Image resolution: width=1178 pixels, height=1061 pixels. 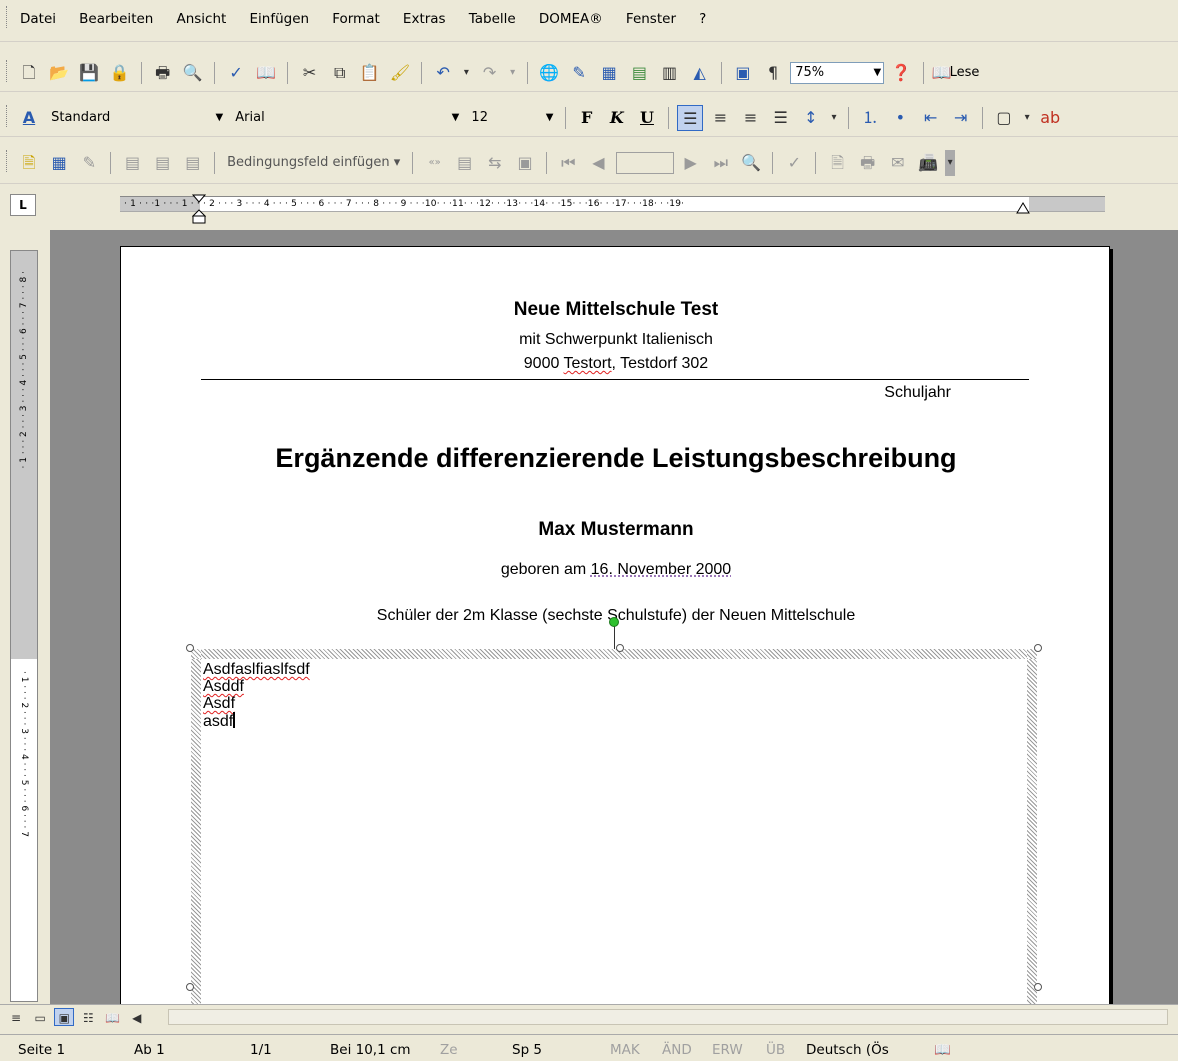 What do you see at coordinates (443, 73) in the screenshot?
I see `undo-icon: ↶` at bounding box center [443, 73].